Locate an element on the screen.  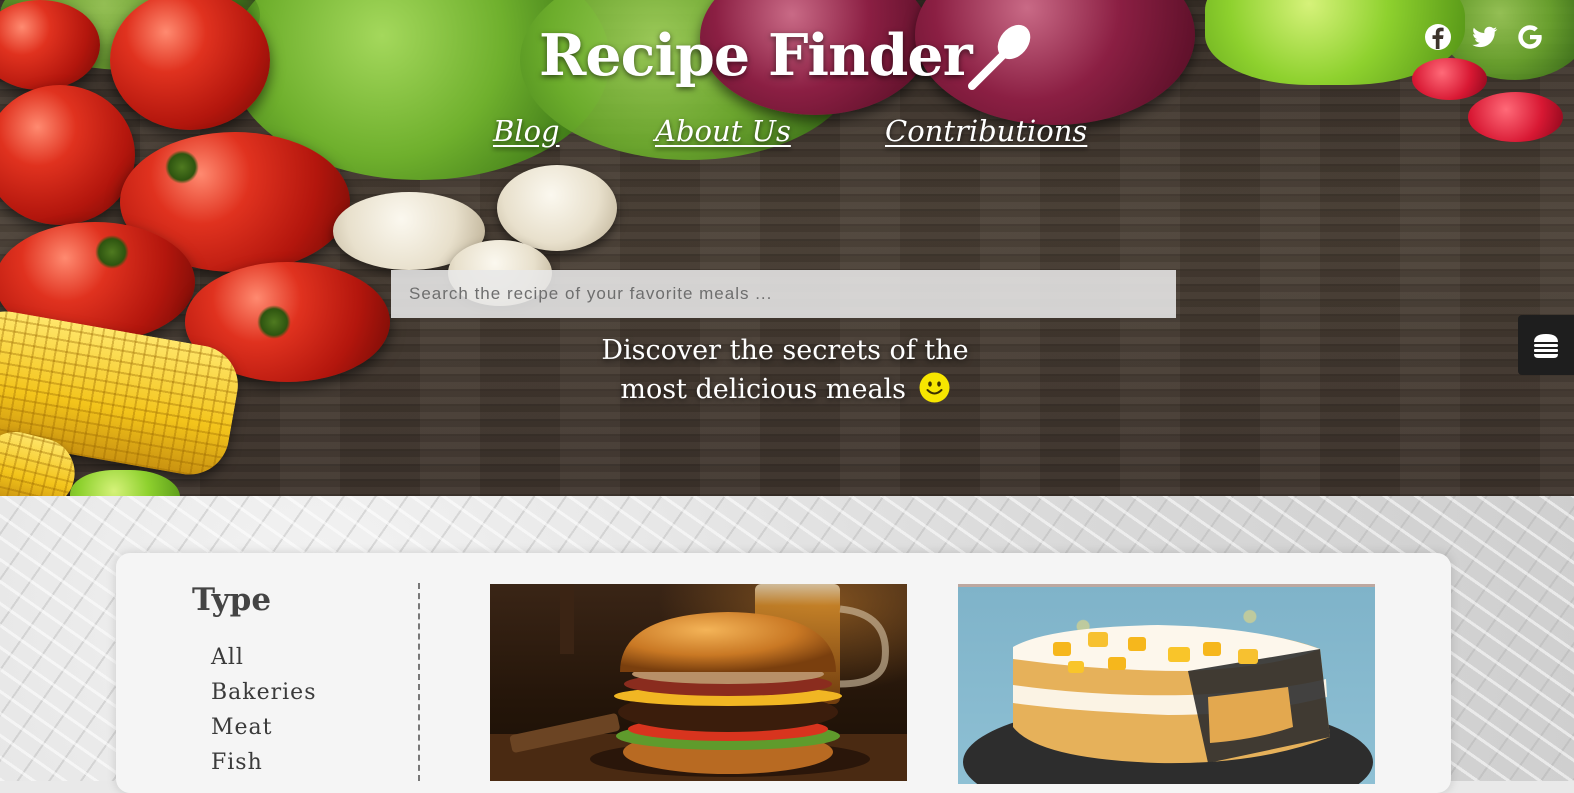
tagline-line-1: Discover the secrets of the is located at coordinates (785, 350).